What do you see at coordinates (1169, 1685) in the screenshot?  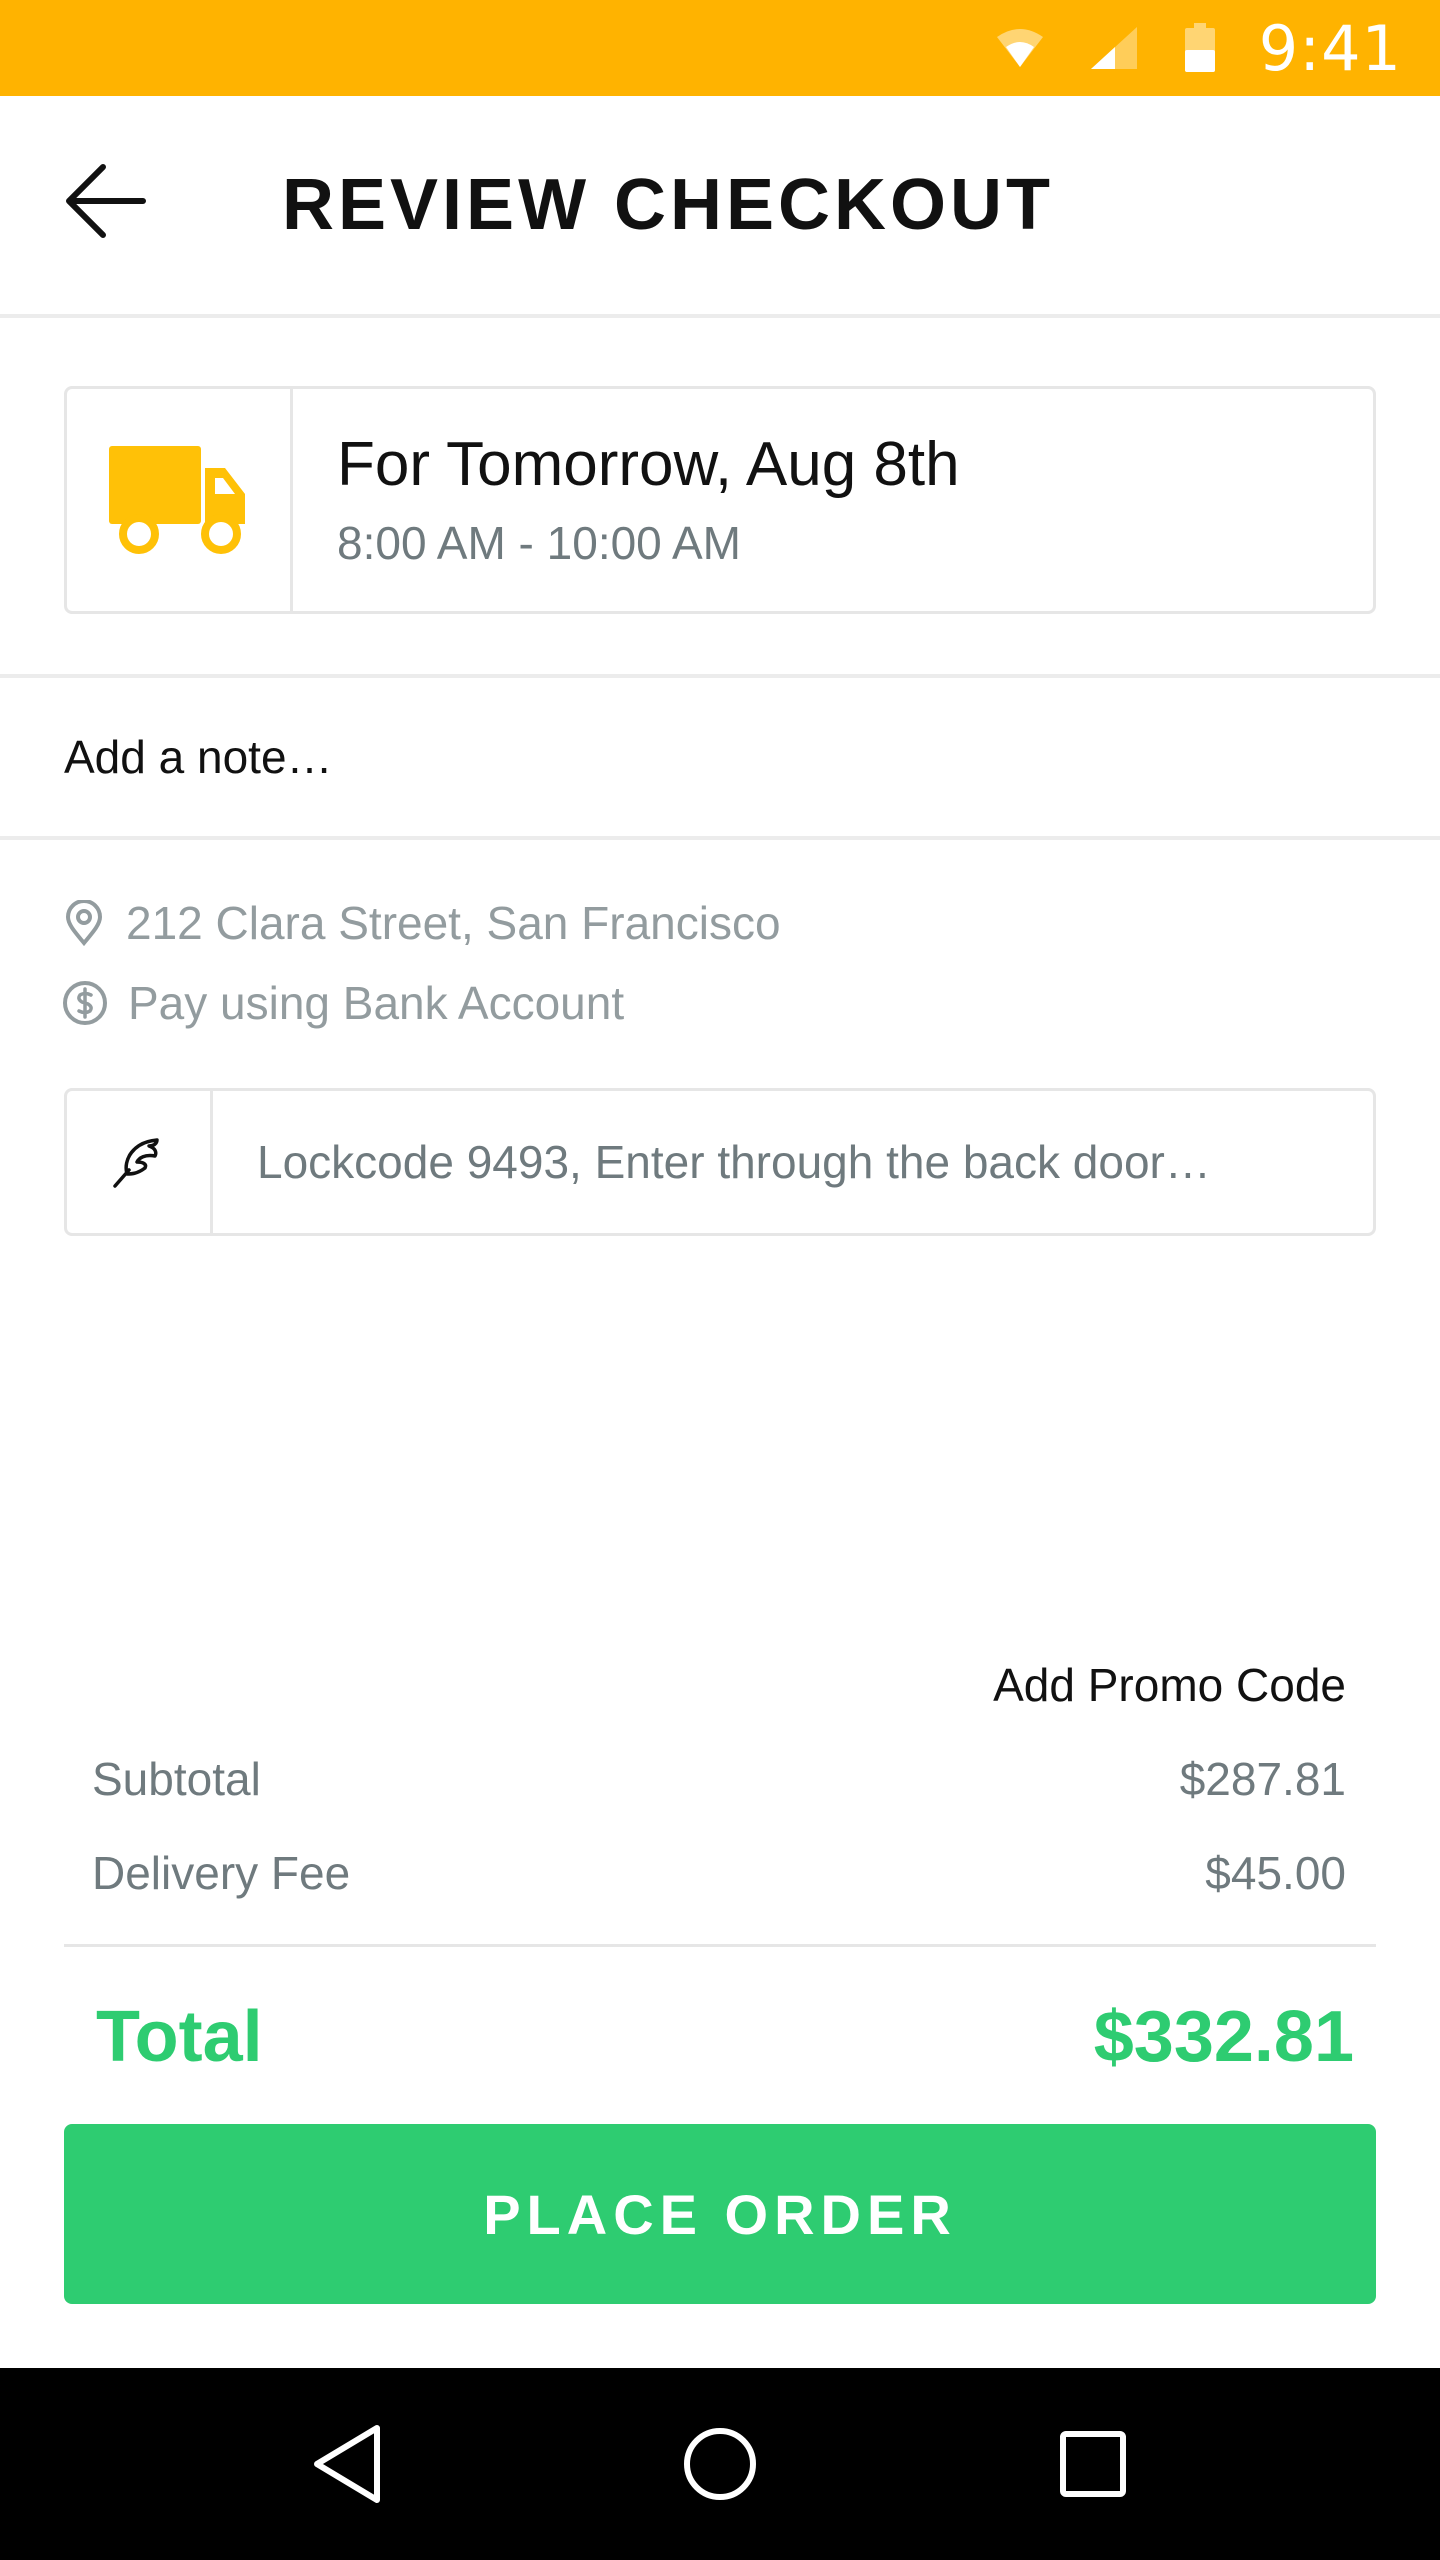 I see `add-promo-code-link: Add Promo Code` at bounding box center [1169, 1685].